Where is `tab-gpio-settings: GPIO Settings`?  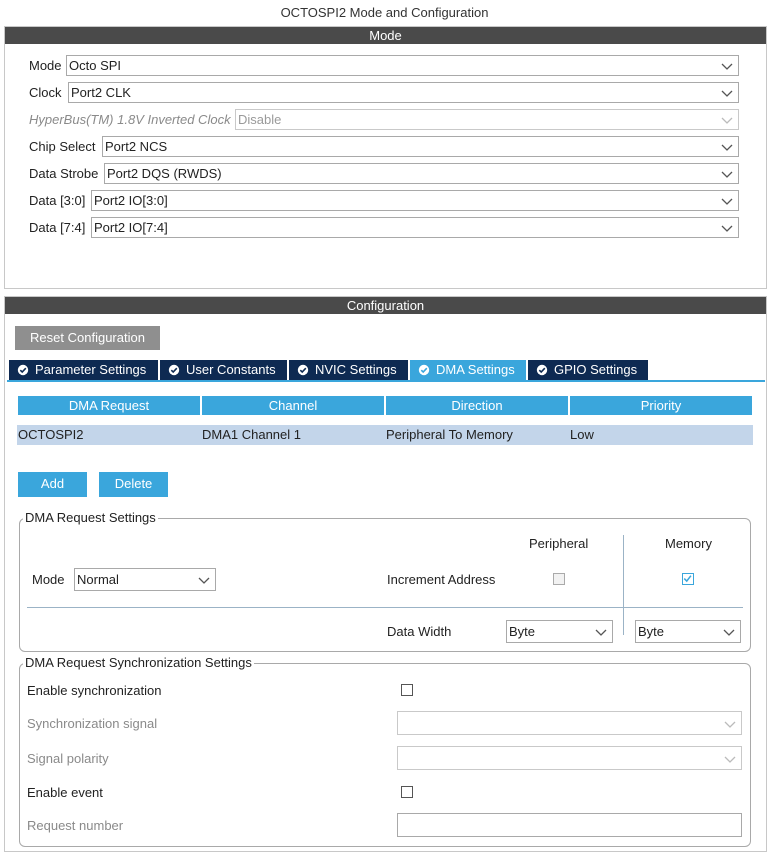
tab-gpio-settings: GPIO Settings is located at coordinates (588, 370).